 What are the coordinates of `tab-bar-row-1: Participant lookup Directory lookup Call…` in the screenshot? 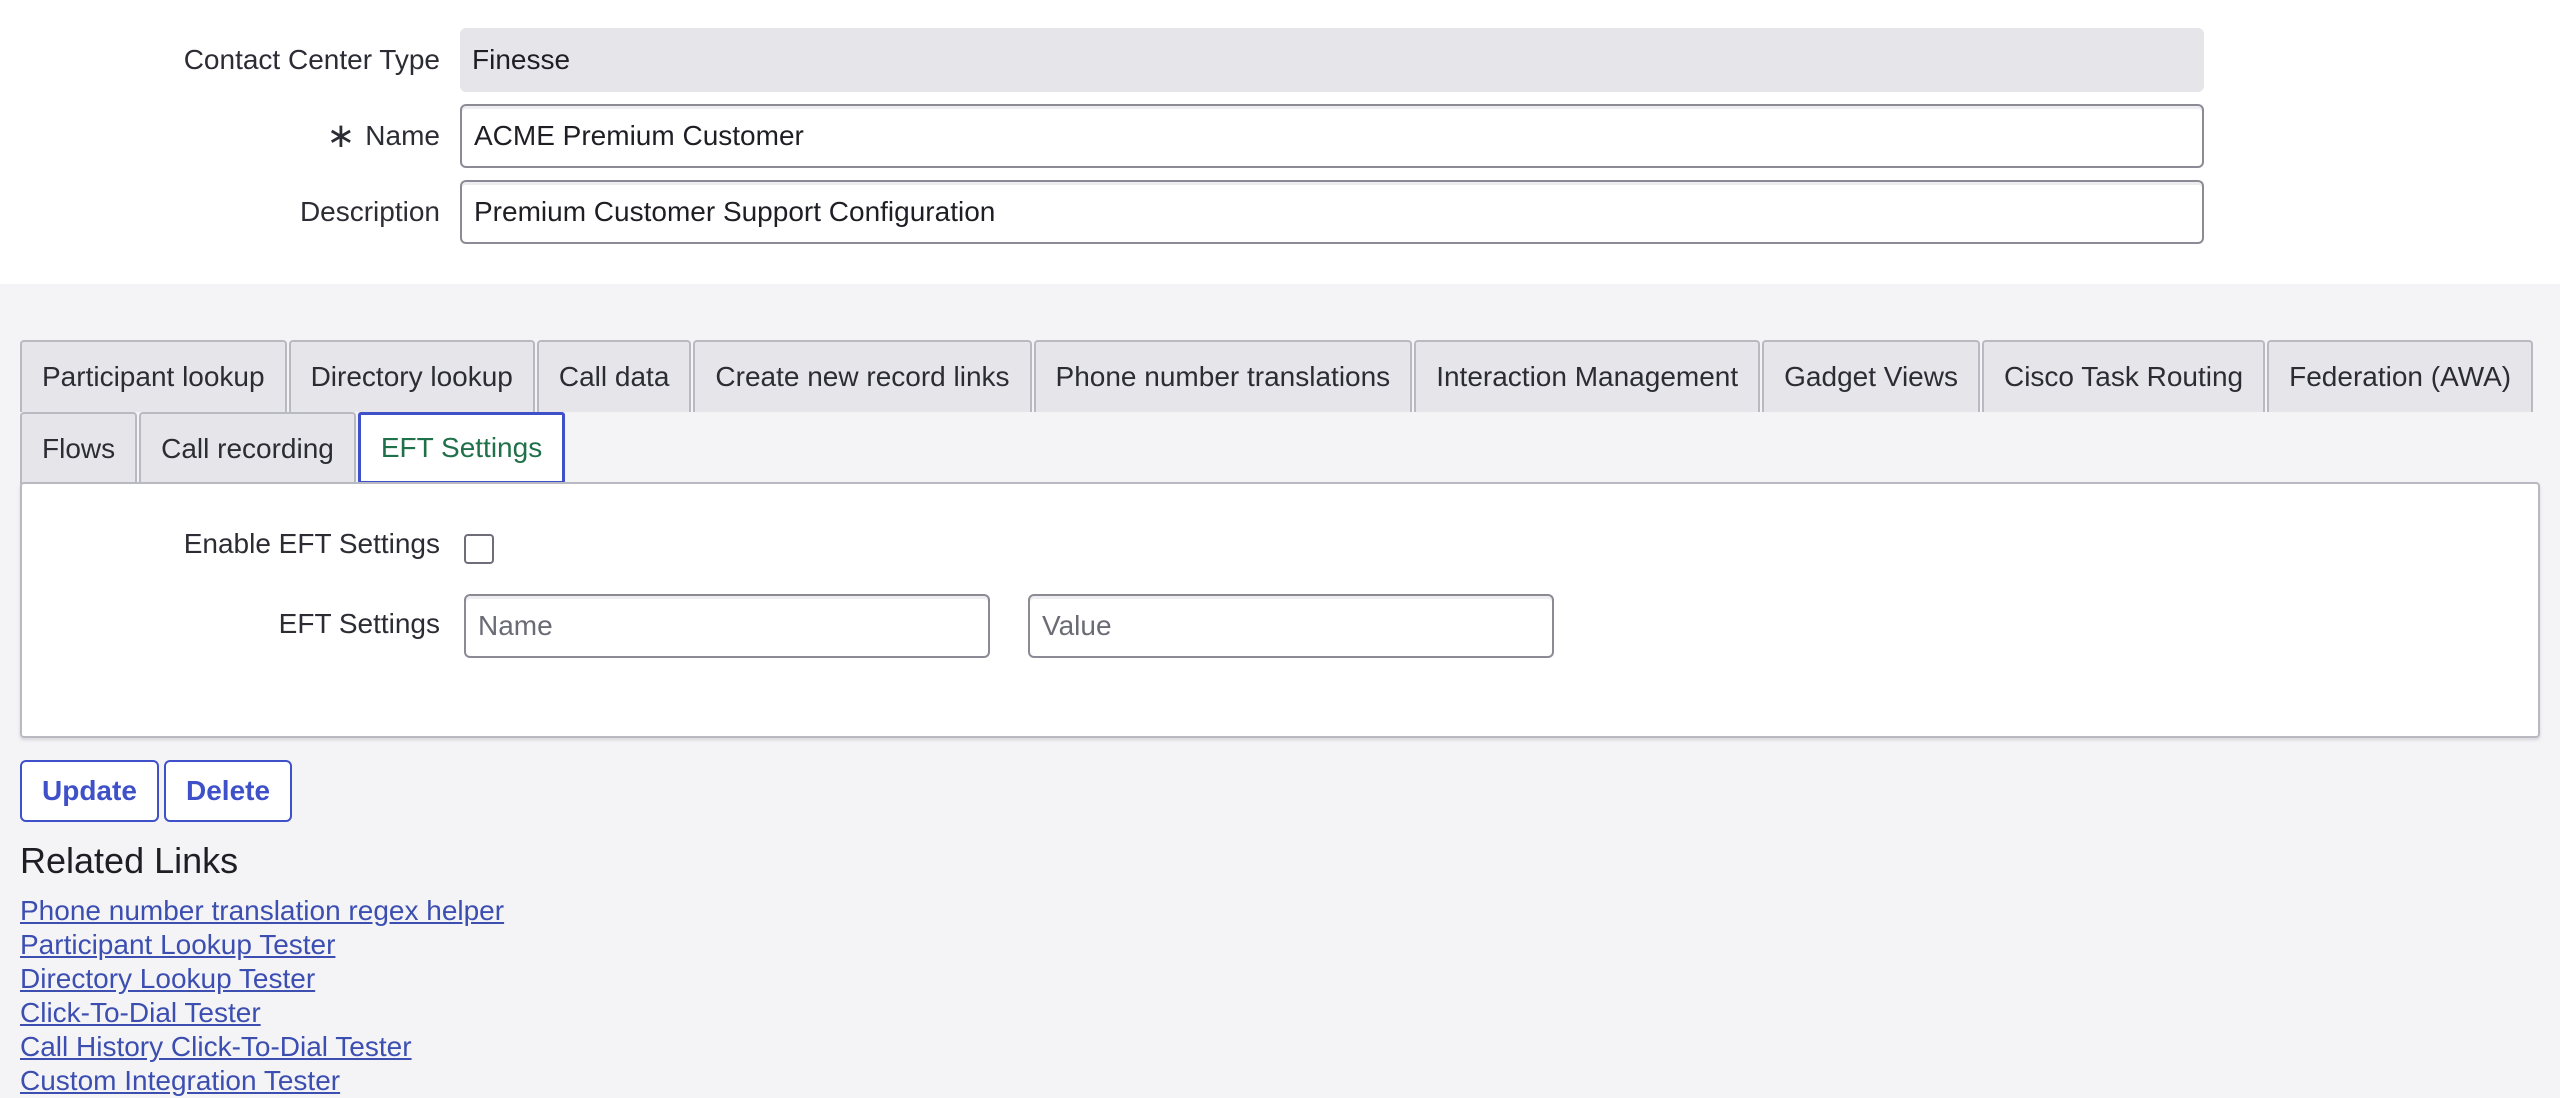 It's located at (1277, 376).